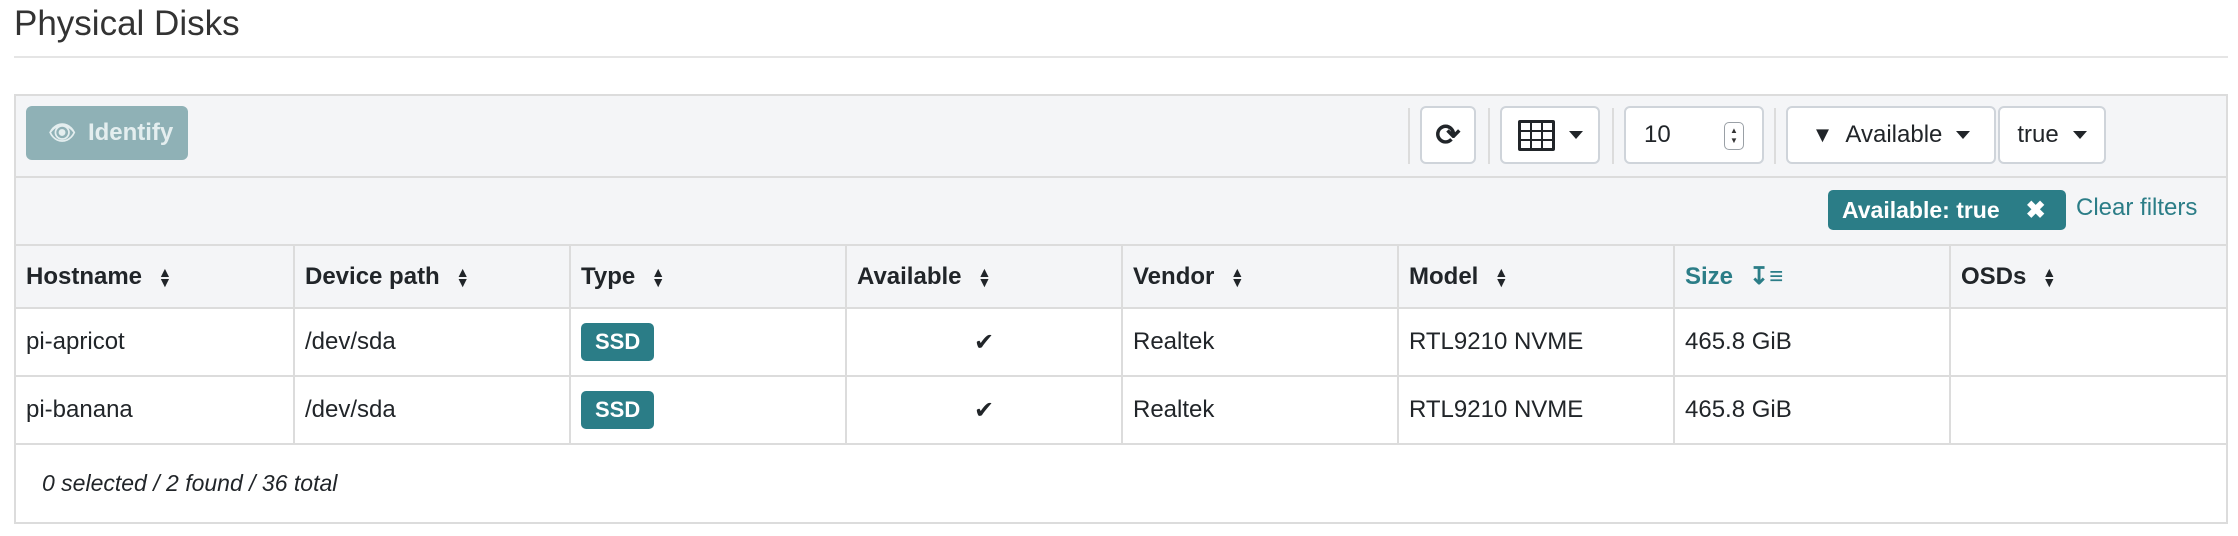 The width and height of the screenshot is (2238, 536). Describe the element at coordinates (2036, 210) in the screenshot. I see `close-icon: ✖` at that location.